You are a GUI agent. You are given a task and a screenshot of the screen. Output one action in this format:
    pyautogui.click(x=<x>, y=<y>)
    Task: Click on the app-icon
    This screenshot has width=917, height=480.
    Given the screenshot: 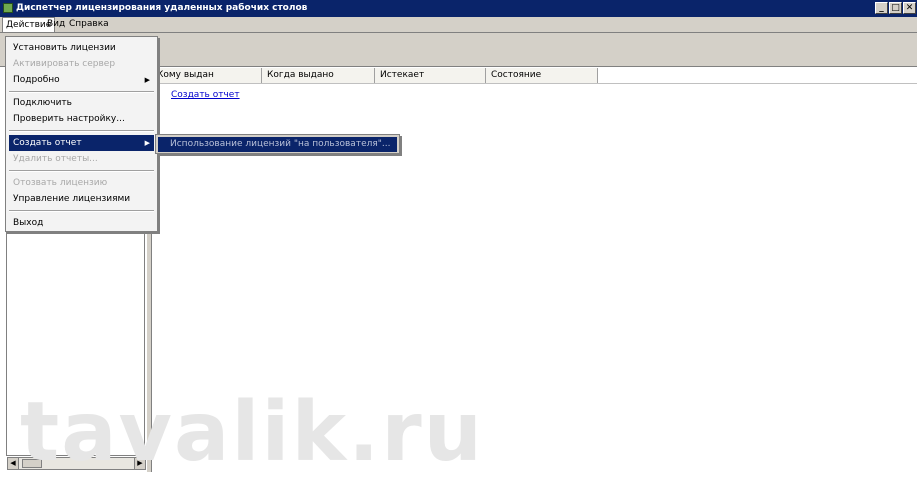 What is the action you would take?
    pyautogui.click(x=8, y=8)
    